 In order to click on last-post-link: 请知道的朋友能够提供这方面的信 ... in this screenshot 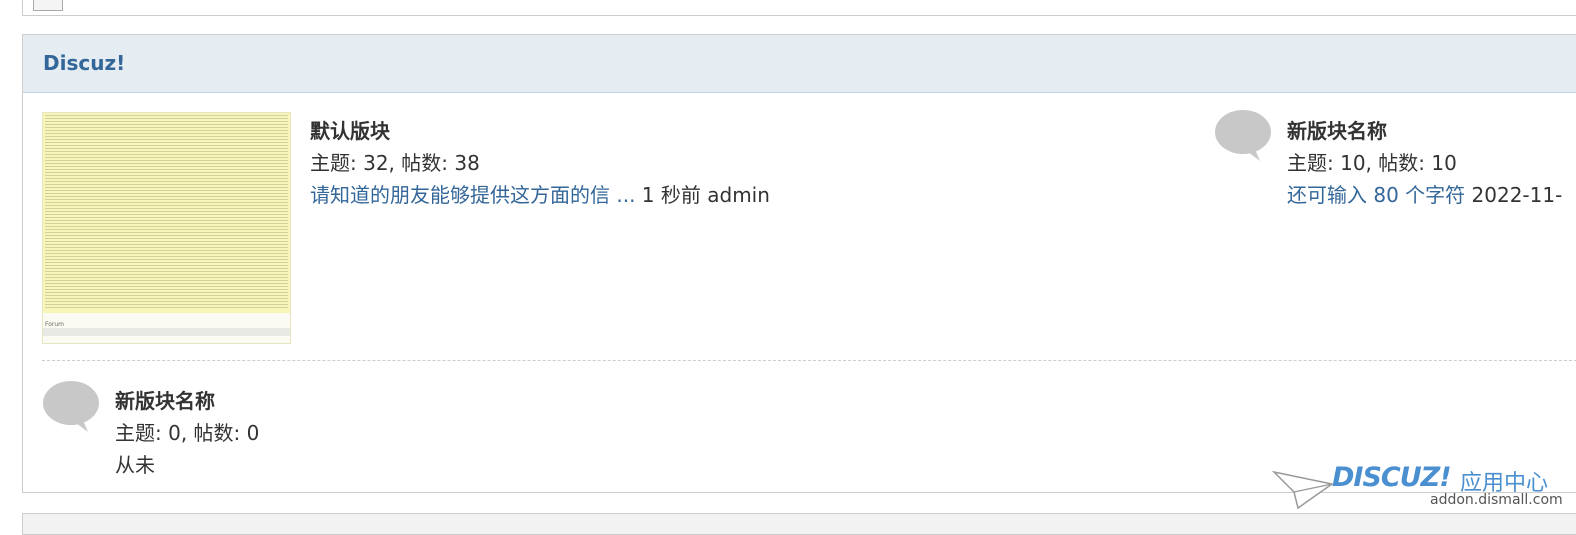, I will do `click(472, 195)`.